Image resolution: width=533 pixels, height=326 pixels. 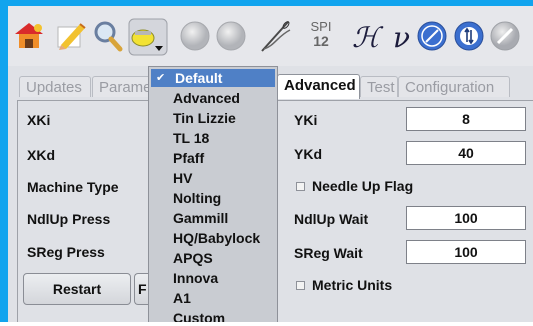 I want to click on tab-updates: Updates, so click(x=55, y=86).